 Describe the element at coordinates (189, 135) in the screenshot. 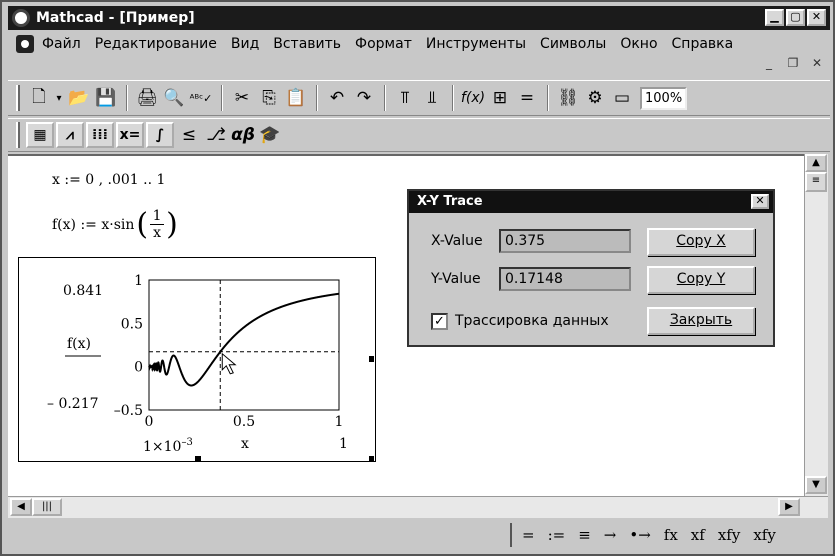

I see `boolean-palette-icon: ≤` at that location.